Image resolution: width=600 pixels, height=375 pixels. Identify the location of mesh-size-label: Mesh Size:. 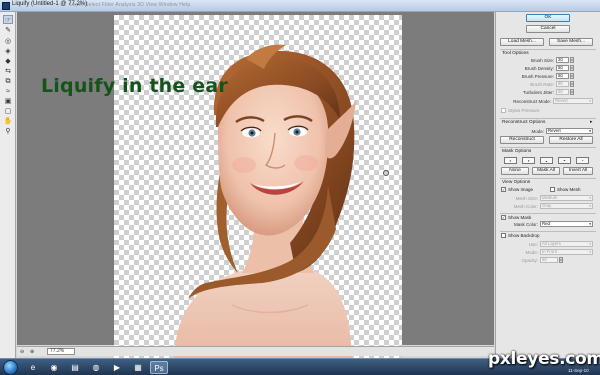
(526, 198).